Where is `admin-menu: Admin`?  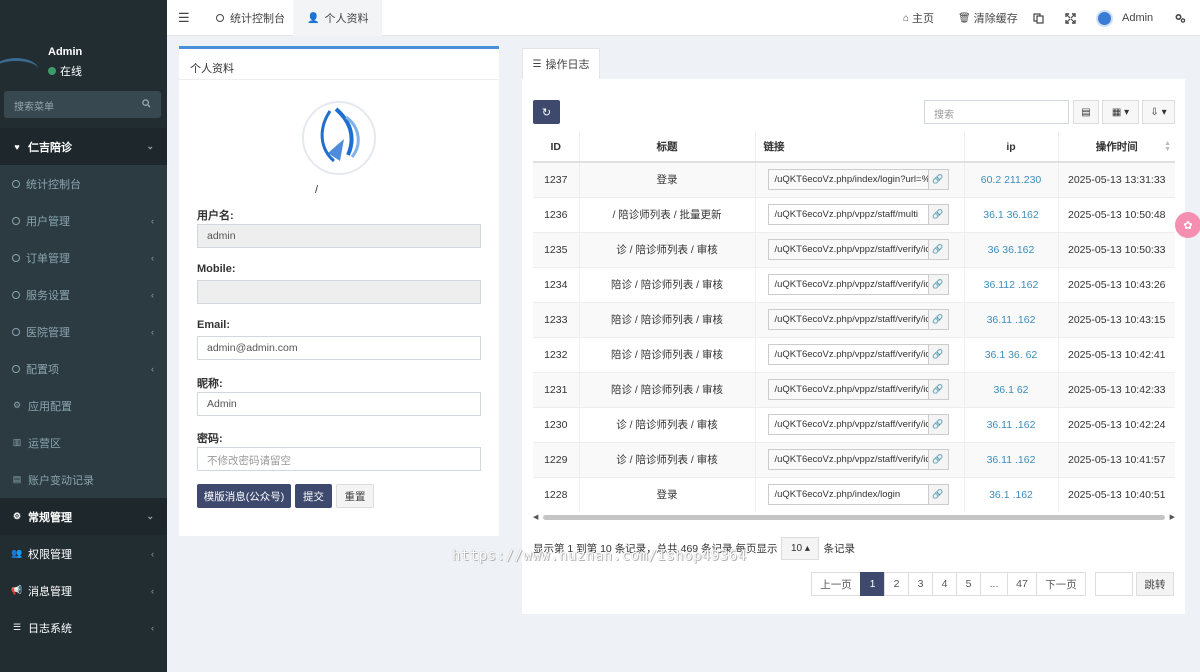
admin-menu: Admin is located at coordinates (1124, 18).